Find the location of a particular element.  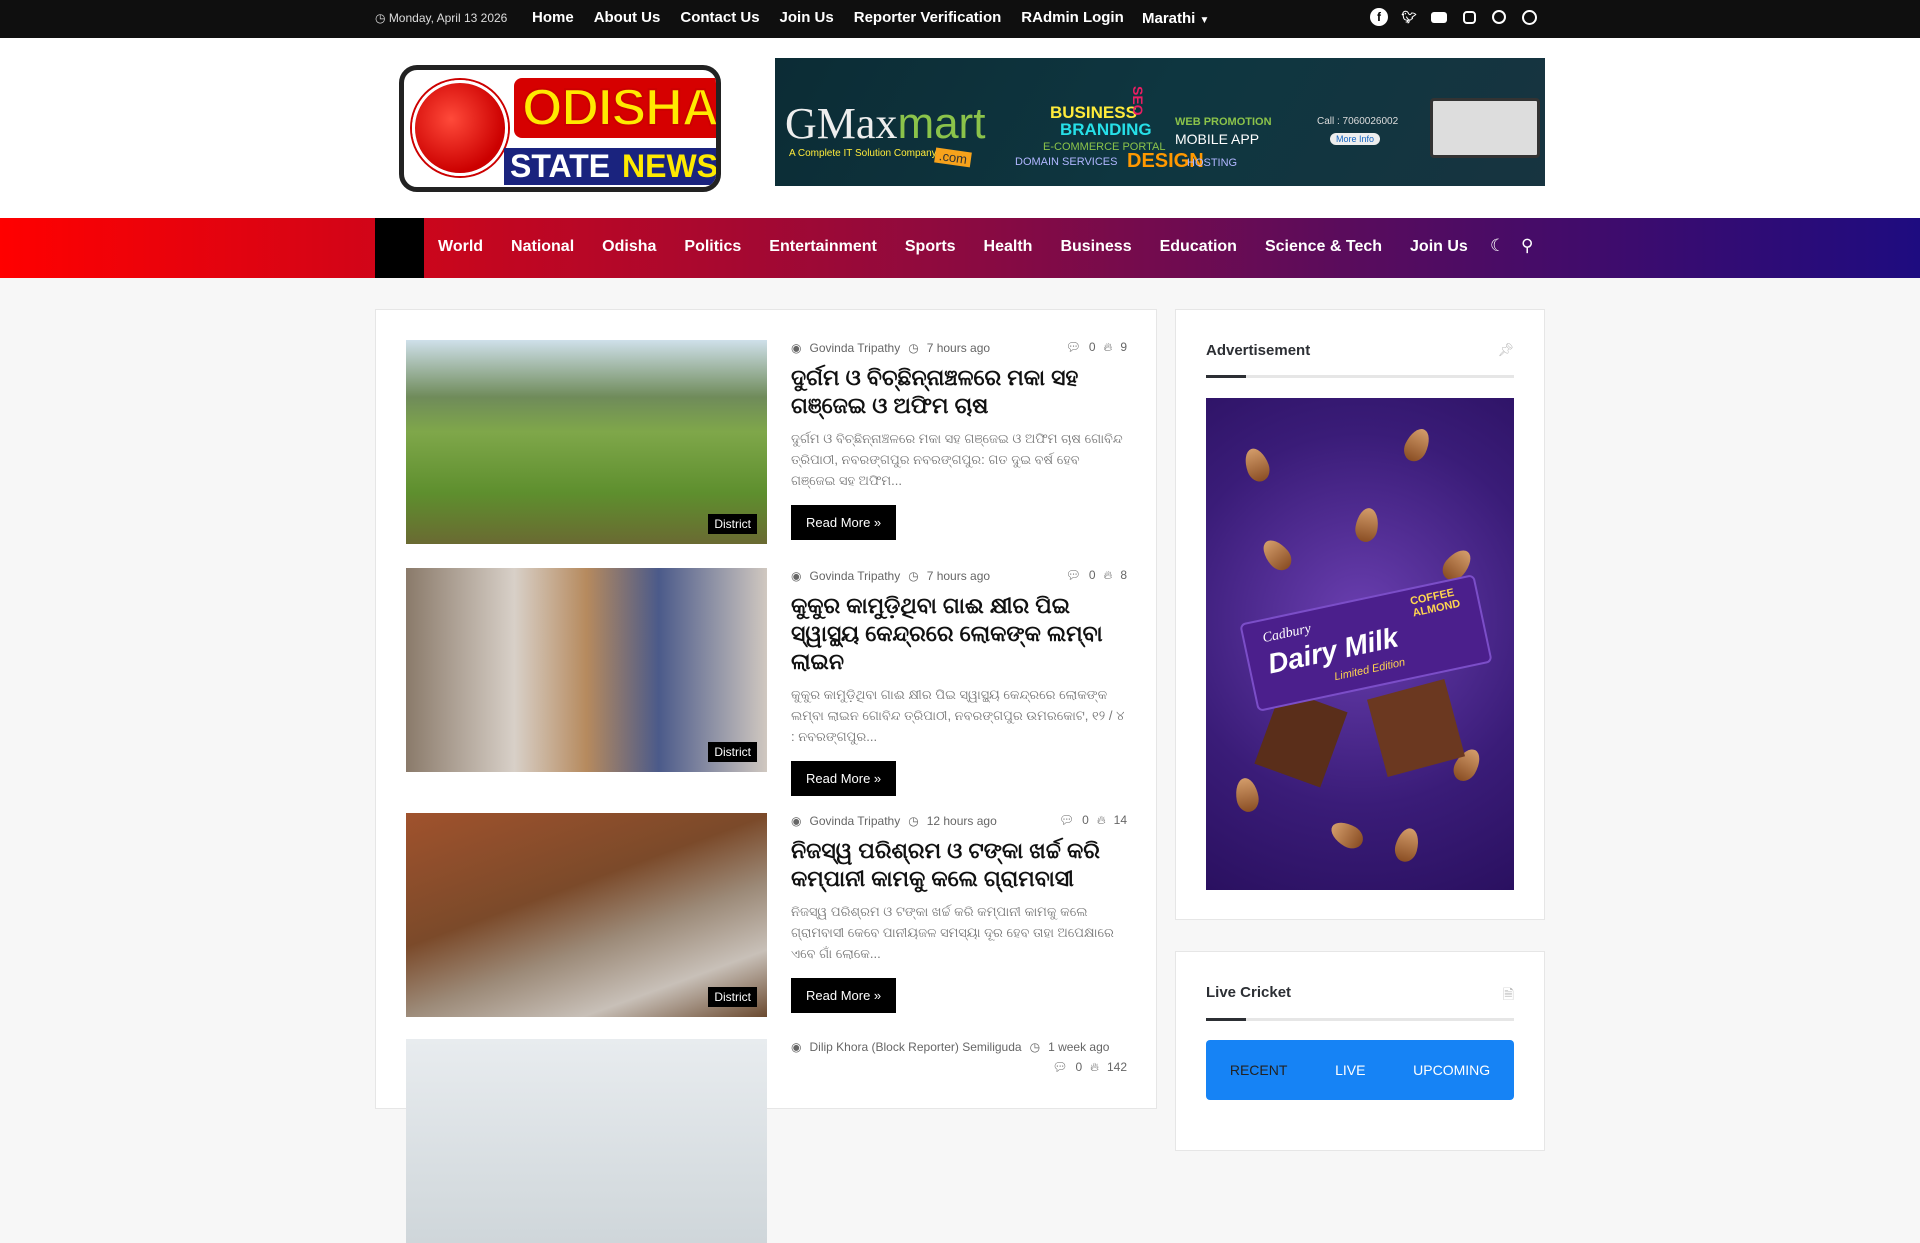

nav-politics: Politics is located at coordinates (712, 247).